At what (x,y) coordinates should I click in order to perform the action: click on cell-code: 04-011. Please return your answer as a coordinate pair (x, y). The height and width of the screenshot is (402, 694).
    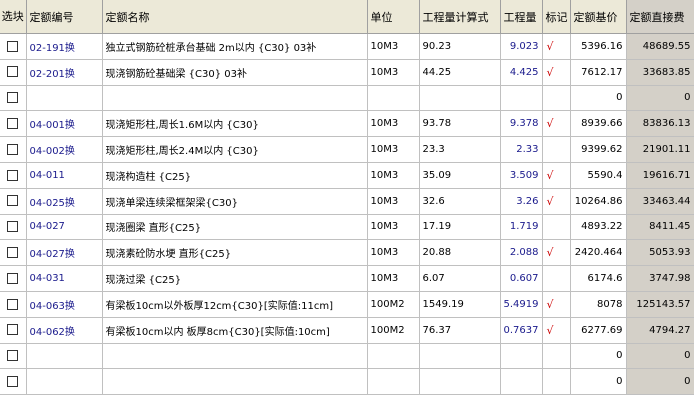
    Looking at the image, I should click on (64, 175).